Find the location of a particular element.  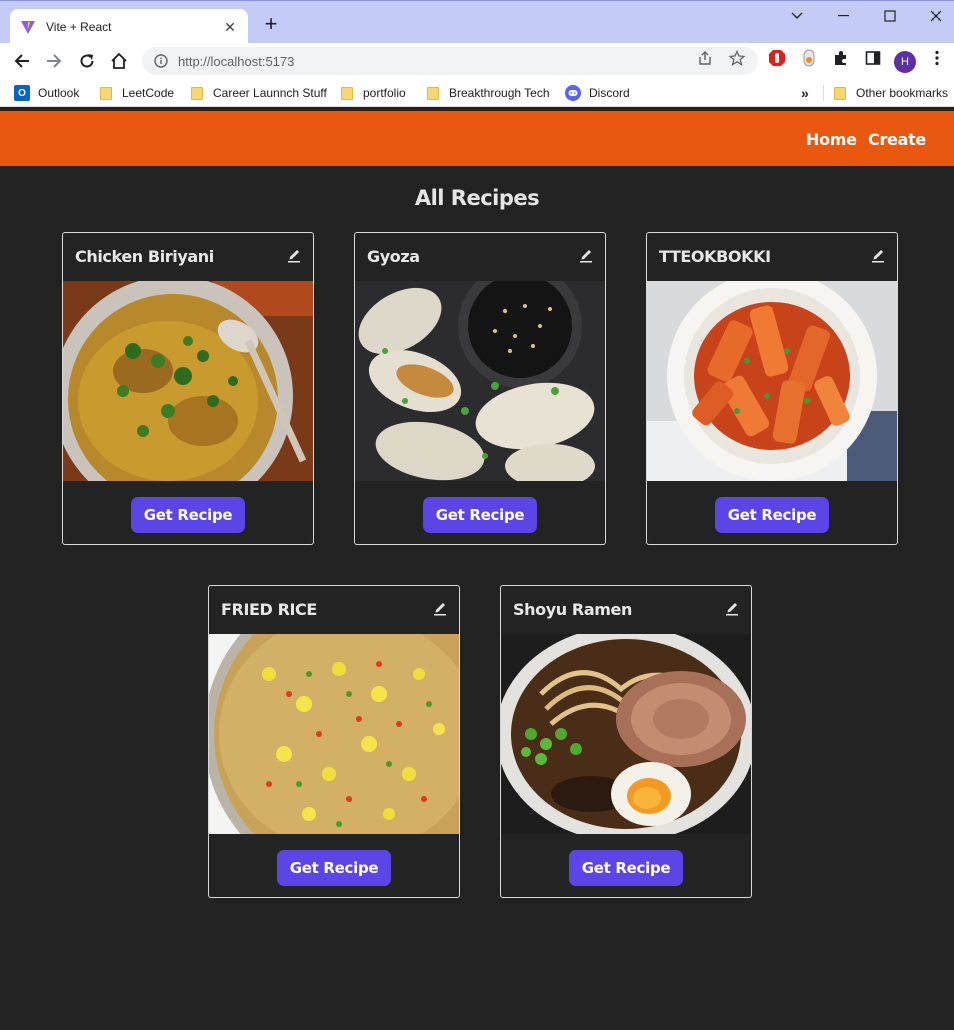

new-tab-icon: + is located at coordinates (271, 24).